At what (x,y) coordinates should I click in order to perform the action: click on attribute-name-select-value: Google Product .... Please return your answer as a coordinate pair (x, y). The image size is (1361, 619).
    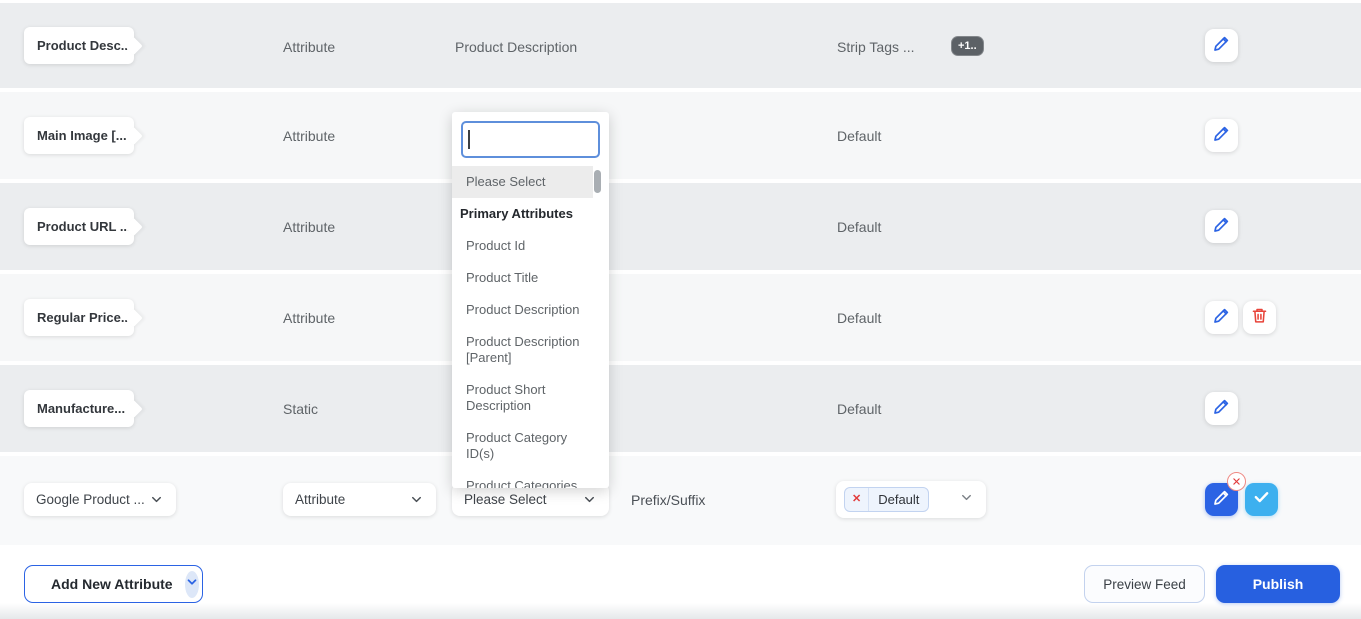
    Looking at the image, I should click on (90, 499).